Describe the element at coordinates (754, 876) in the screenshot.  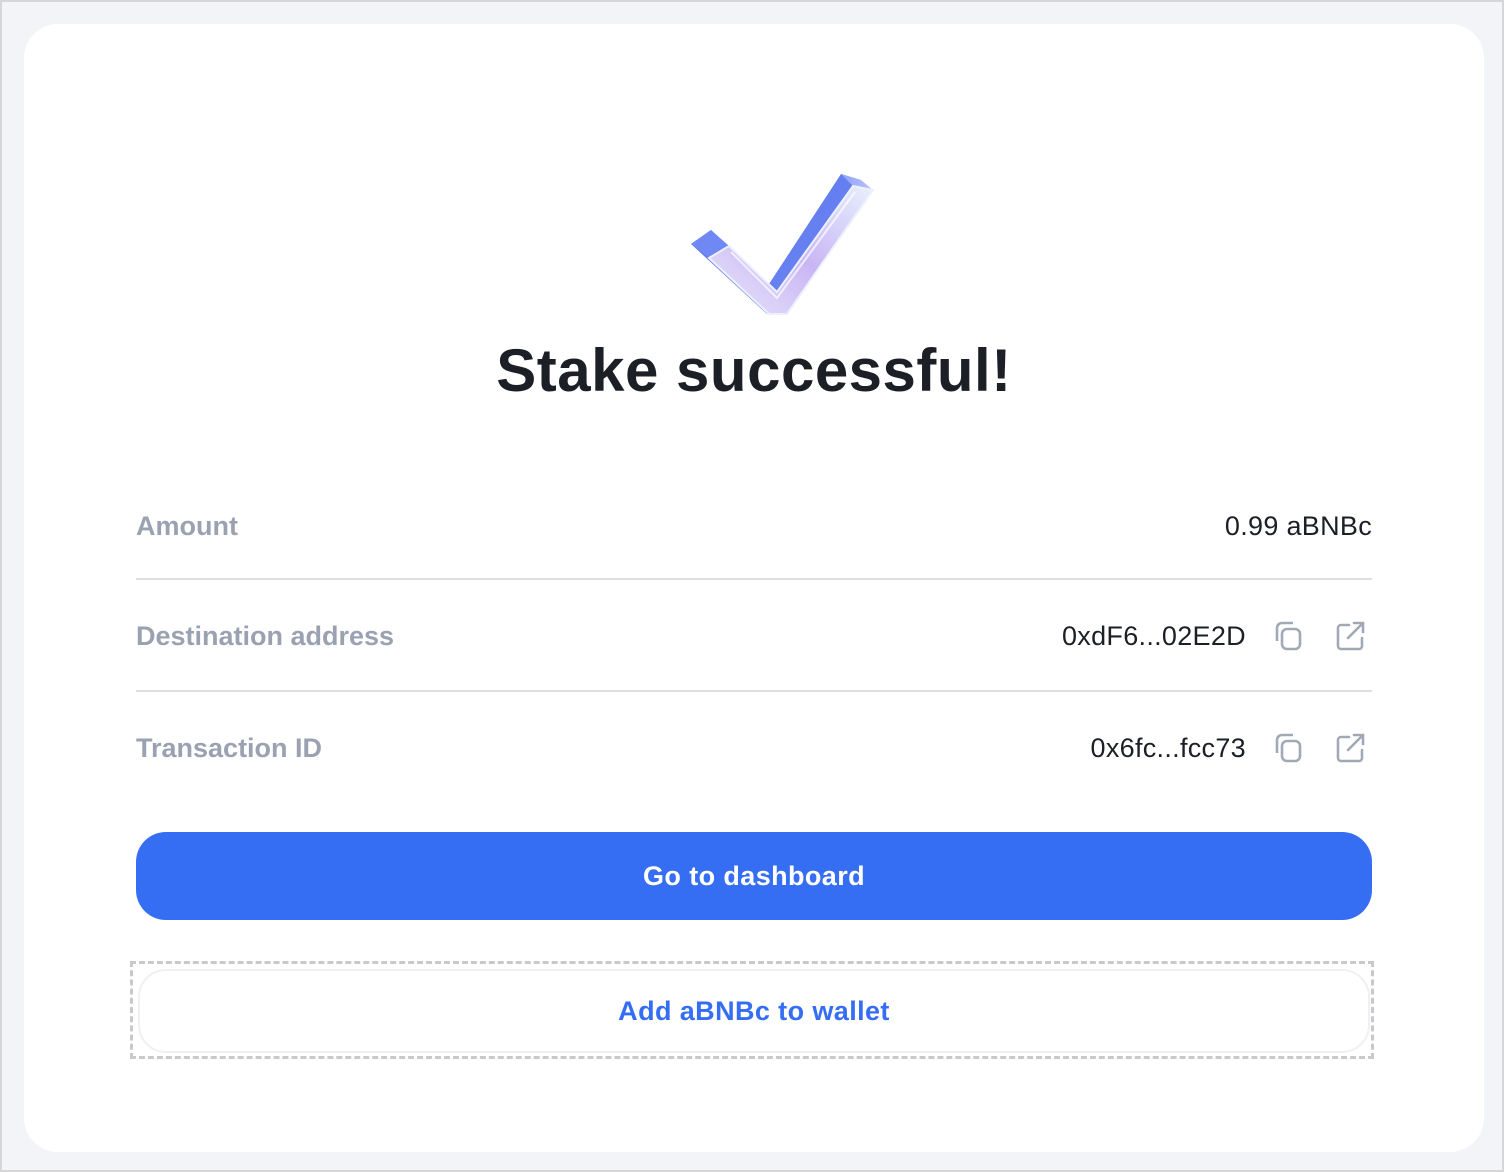
I see `go-to-dashboard-button: Go to dashboard` at that location.